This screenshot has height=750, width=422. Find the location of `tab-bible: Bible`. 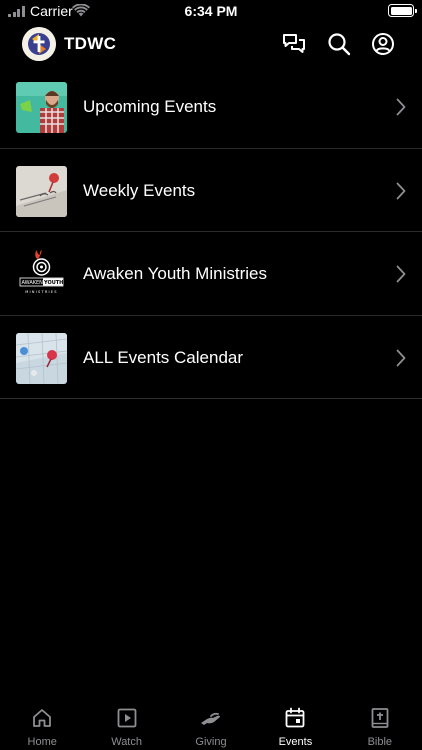

tab-bible: Bible is located at coordinates (380, 725).